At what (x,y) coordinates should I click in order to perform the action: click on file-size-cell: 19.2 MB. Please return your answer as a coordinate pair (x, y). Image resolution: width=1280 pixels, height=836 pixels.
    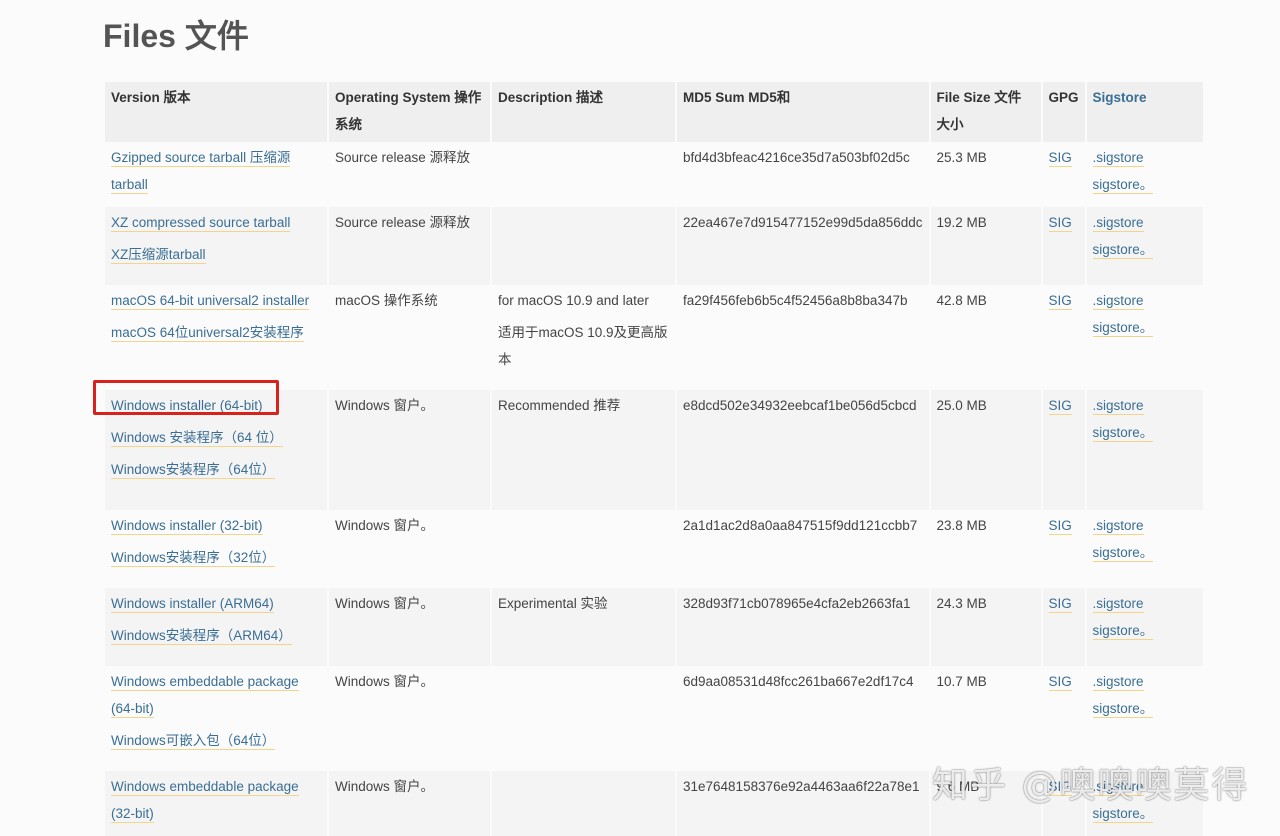
    Looking at the image, I should click on (985, 246).